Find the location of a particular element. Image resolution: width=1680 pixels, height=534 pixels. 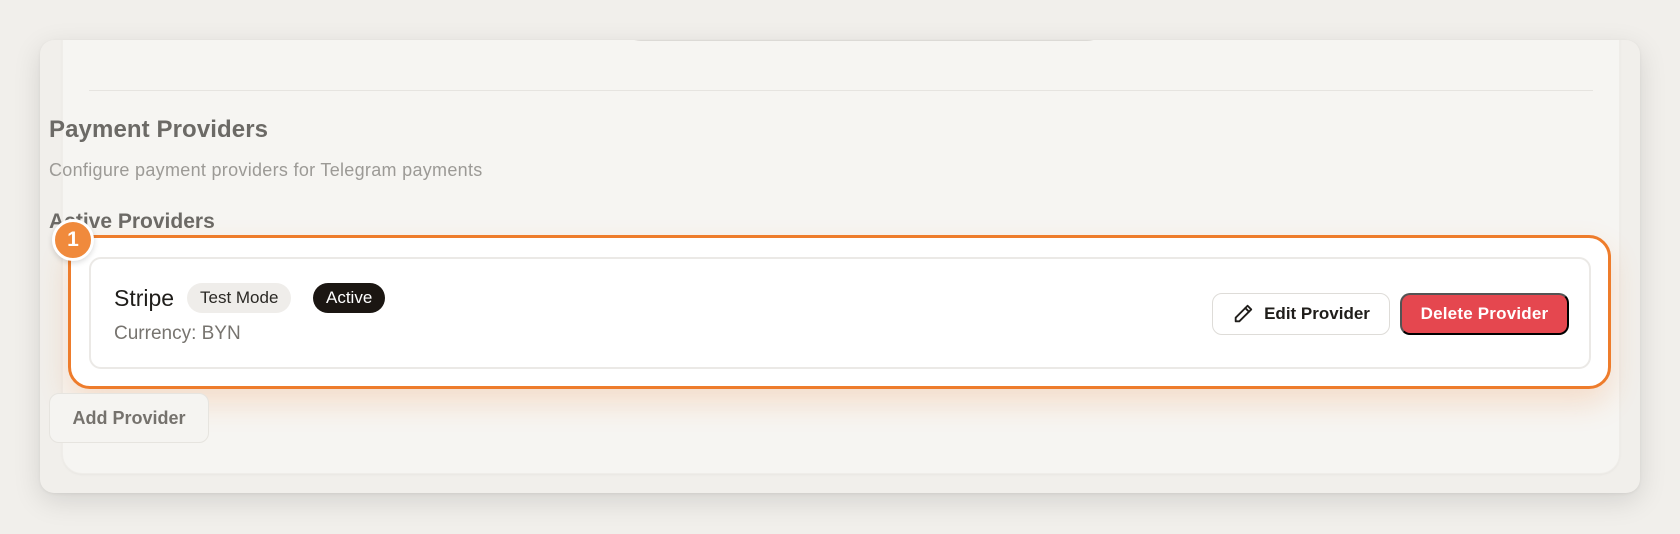

step-marker: 1 is located at coordinates (73, 240).